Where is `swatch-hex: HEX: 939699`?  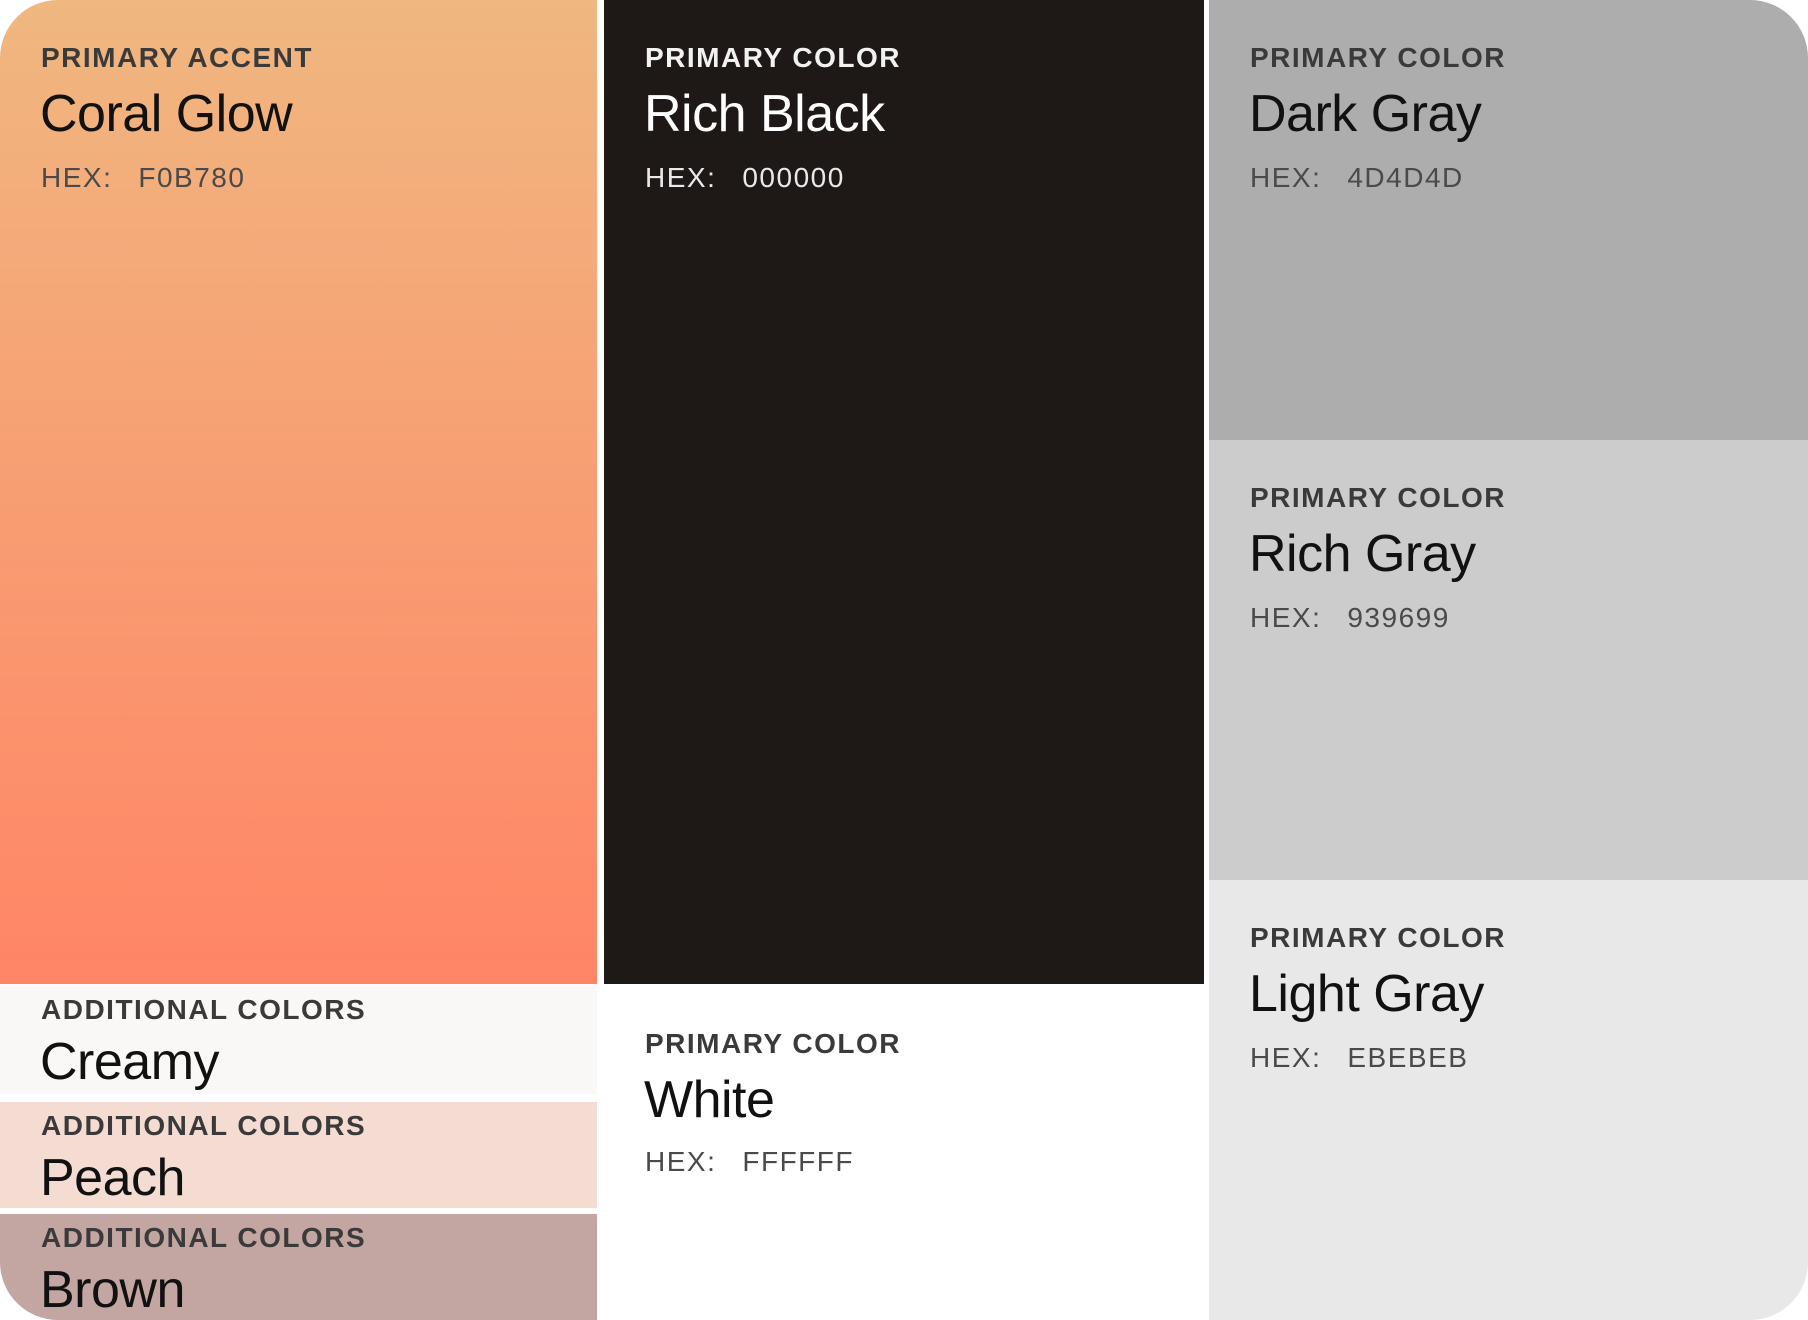
swatch-hex: HEX: 939699 is located at coordinates (1350, 618).